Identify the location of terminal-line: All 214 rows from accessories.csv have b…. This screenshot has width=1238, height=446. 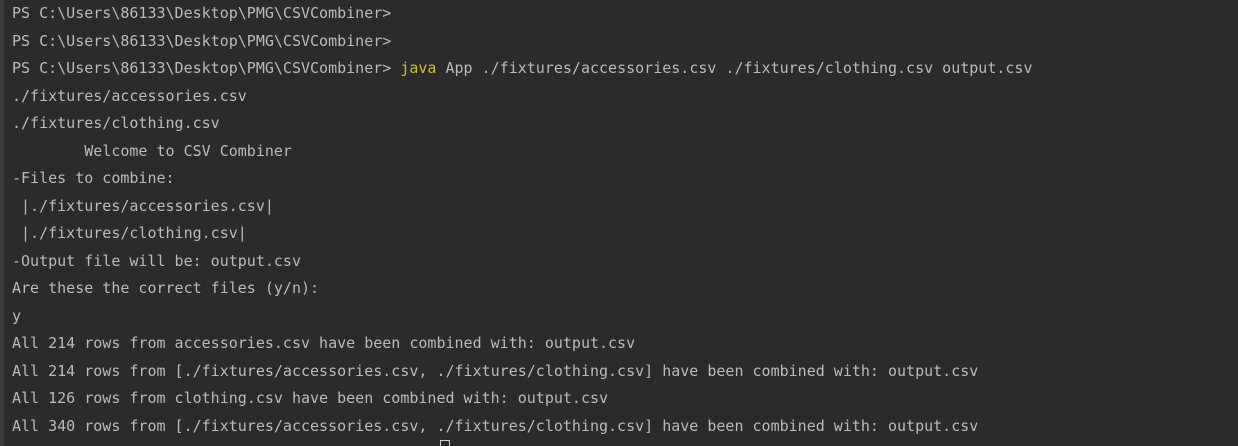
(324, 343).